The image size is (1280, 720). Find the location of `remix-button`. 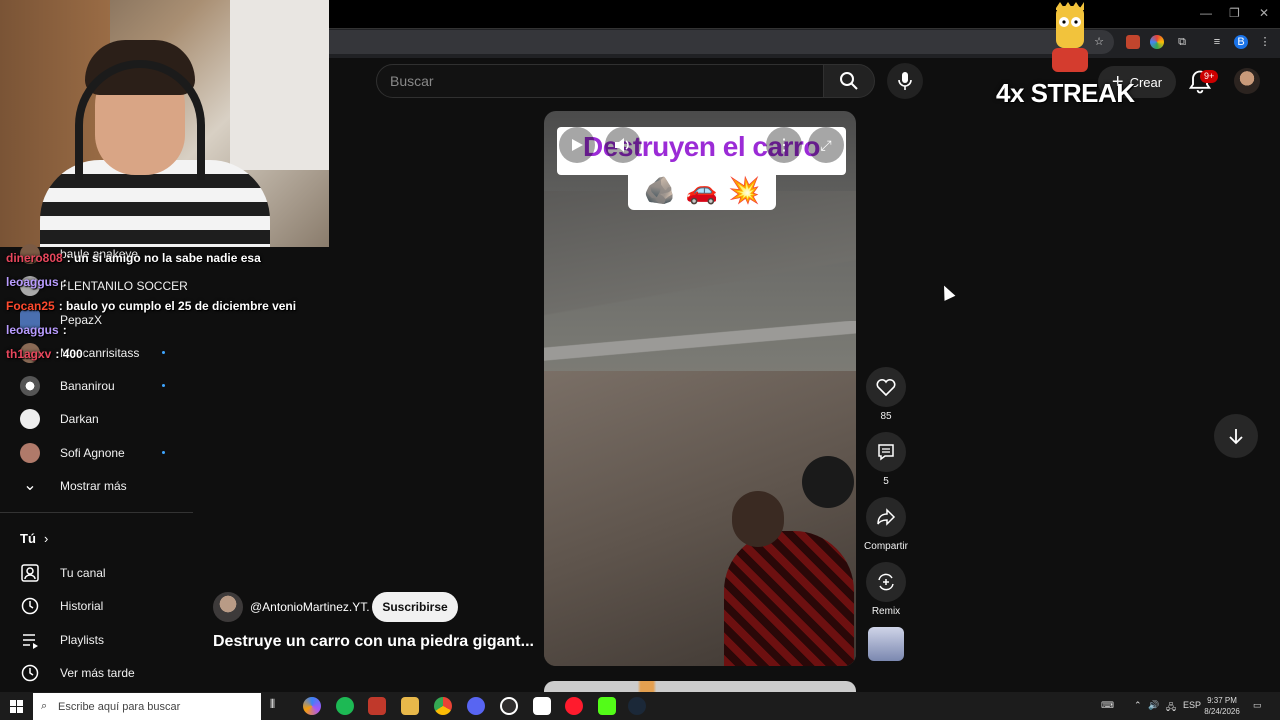

remix-button is located at coordinates (886, 582).